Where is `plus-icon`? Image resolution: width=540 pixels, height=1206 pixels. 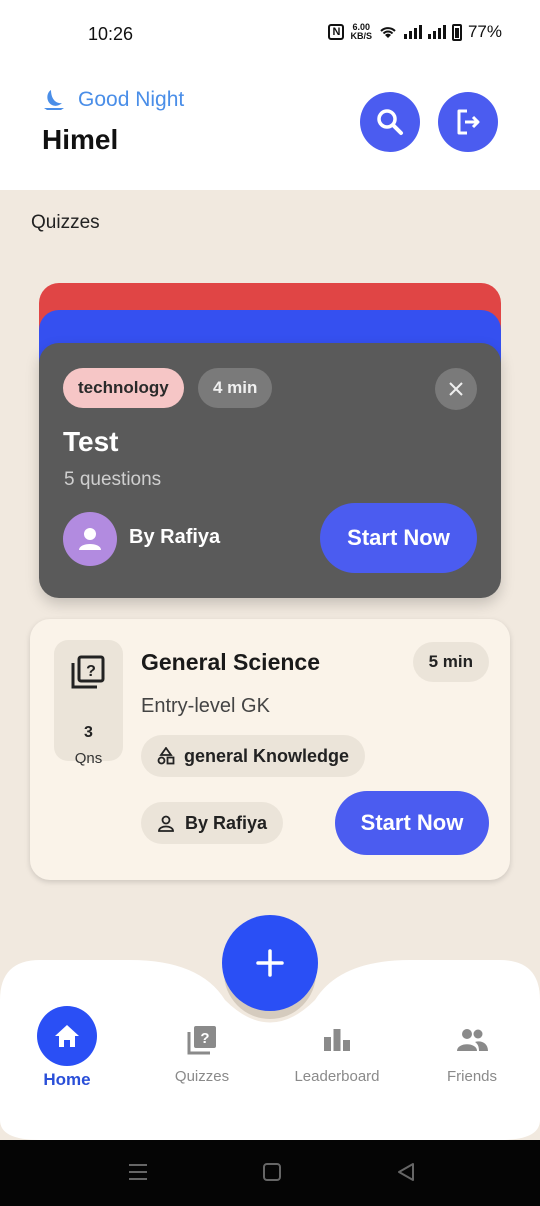 plus-icon is located at coordinates (270, 963).